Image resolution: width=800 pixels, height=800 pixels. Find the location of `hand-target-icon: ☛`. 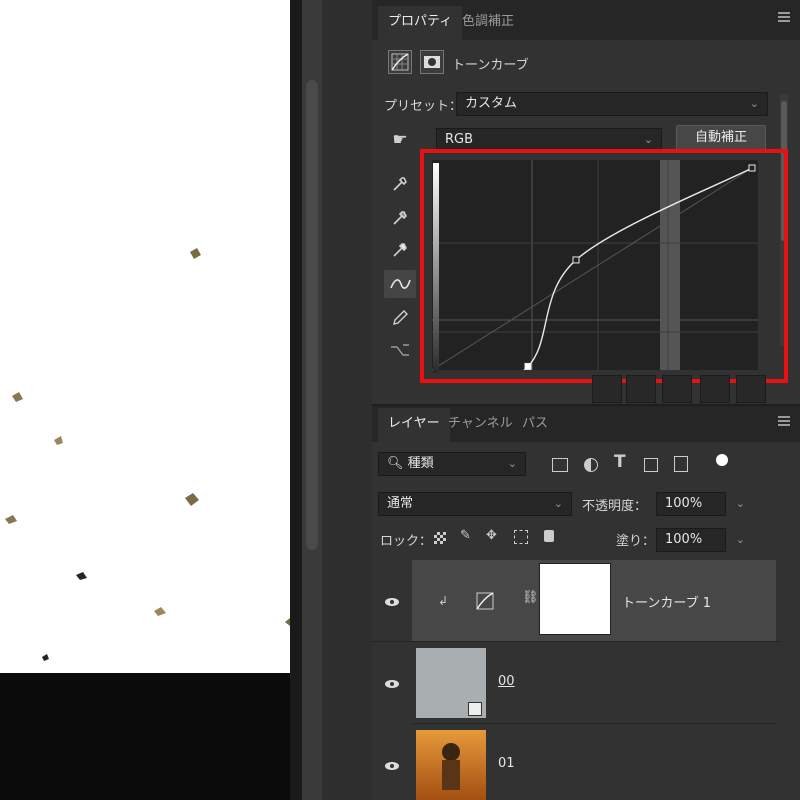

hand-target-icon: ☛ is located at coordinates (400, 140).